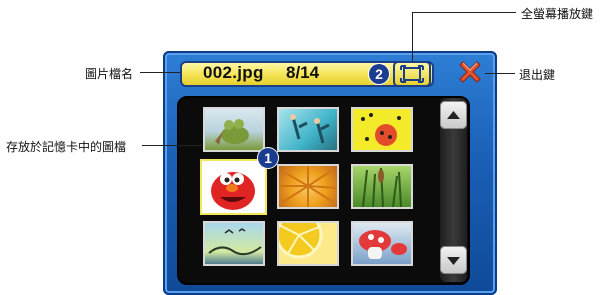  I want to click on fullscreen-icon, so click(412, 74).